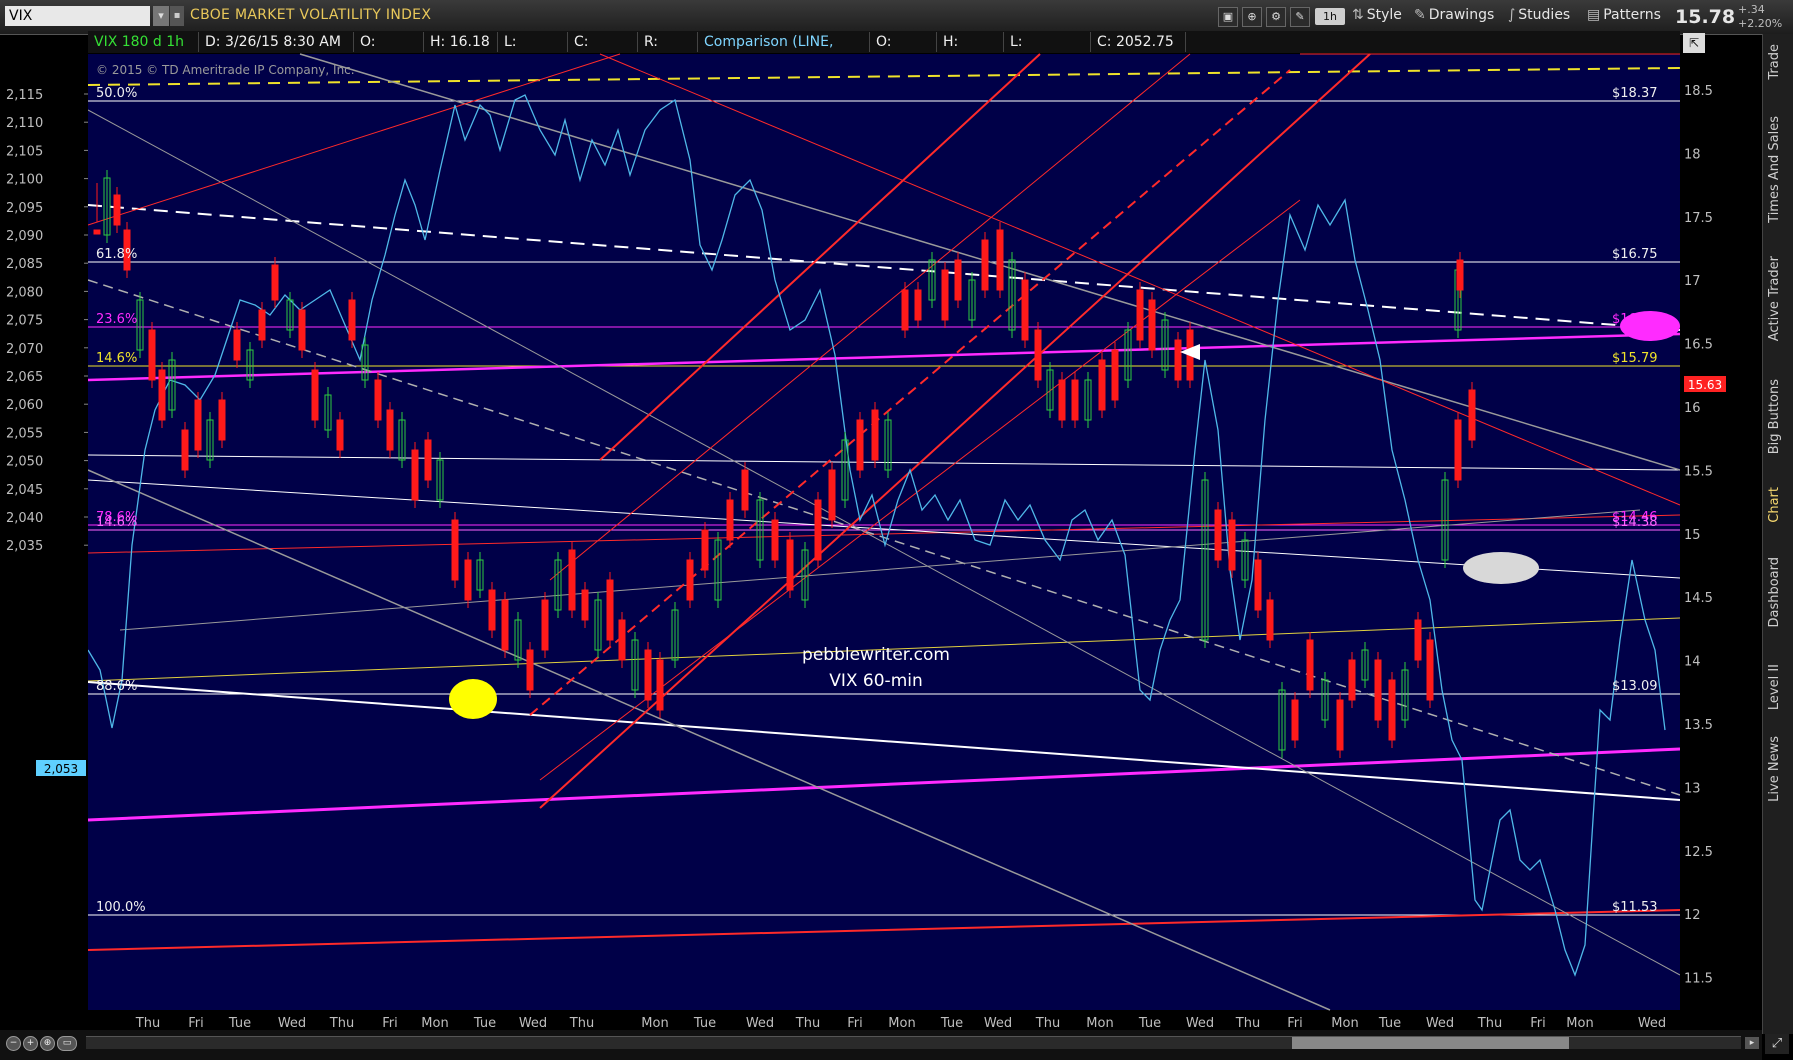 The width and height of the screenshot is (1793, 1060). Describe the element at coordinates (116, 319) in the screenshot. I see `fib-left-label: 23.6%` at that location.